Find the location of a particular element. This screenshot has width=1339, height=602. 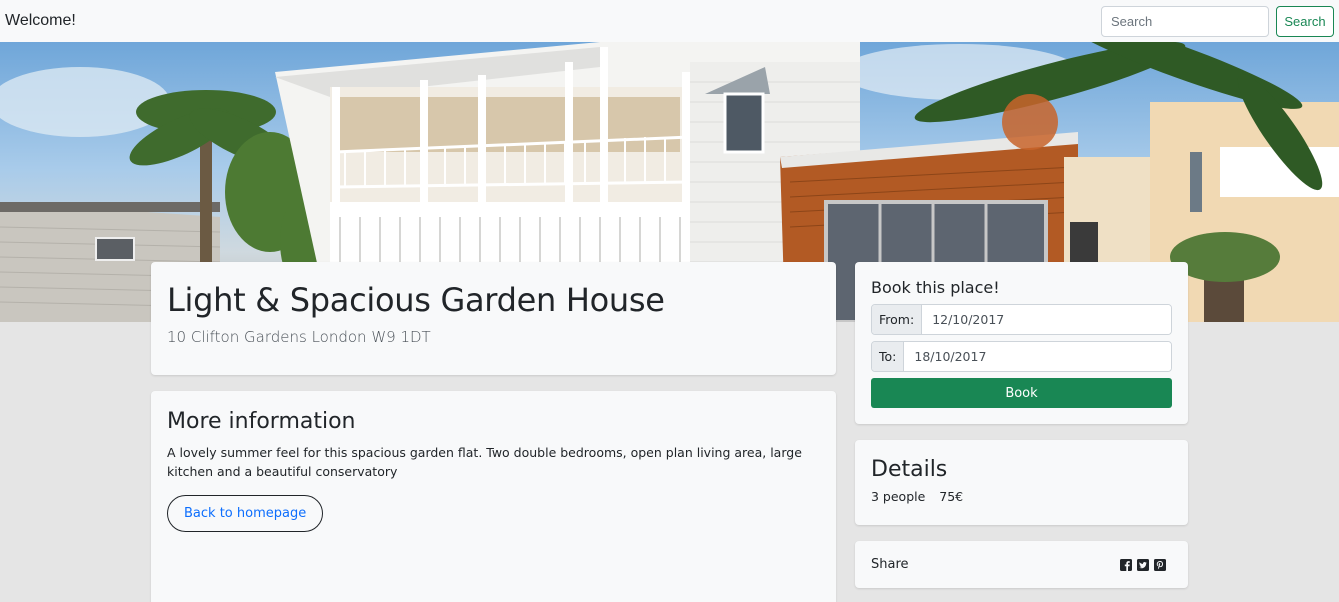

nightly-price: 75€ is located at coordinates (951, 496).